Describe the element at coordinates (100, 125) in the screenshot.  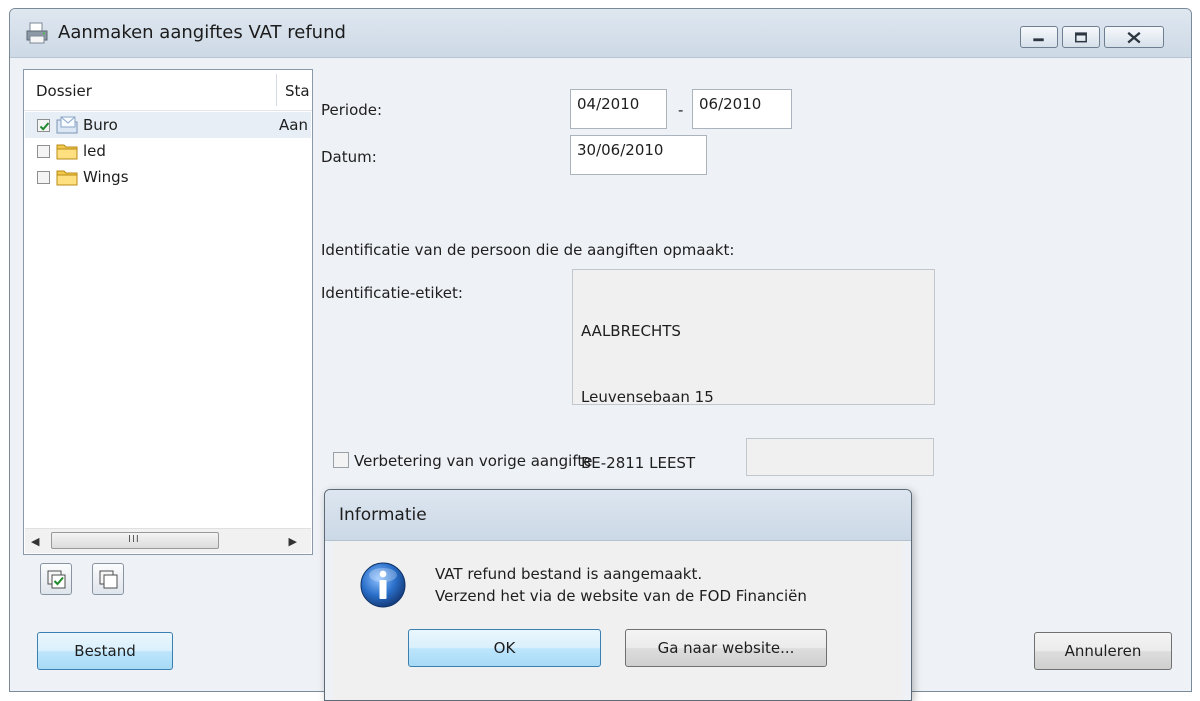
I see `list-item-label: Buro` at that location.